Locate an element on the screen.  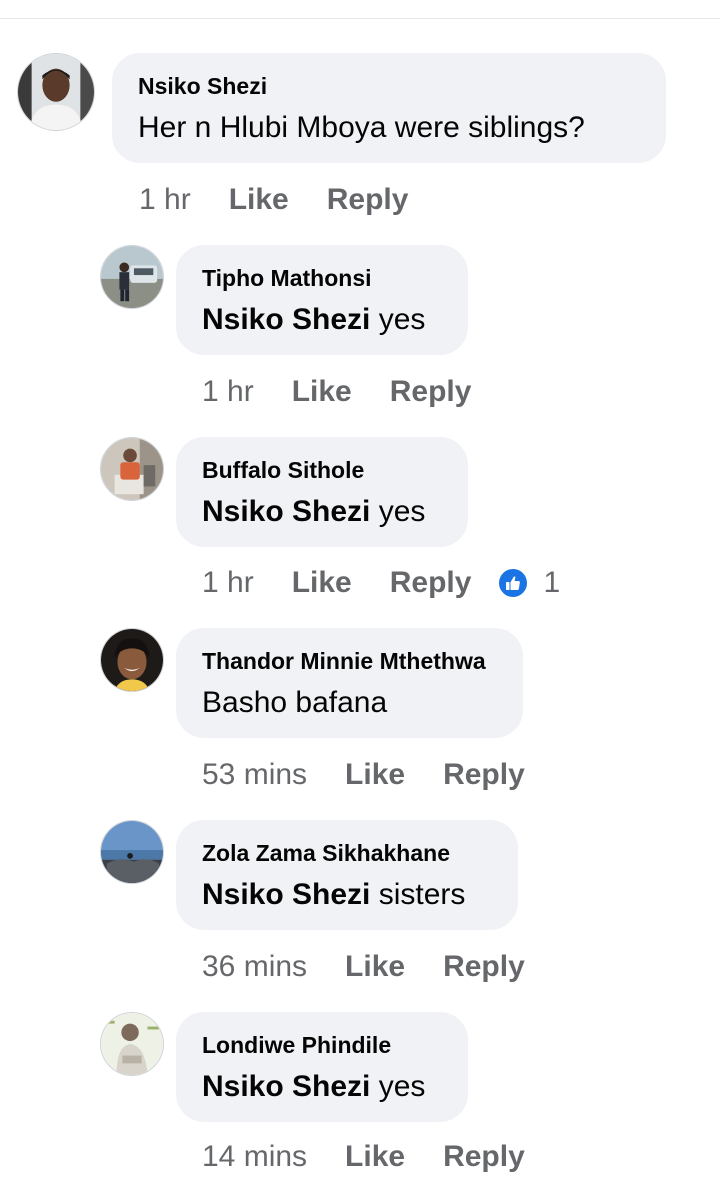
comment-author: Buffalo Sithole is located at coordinates (322, 470).